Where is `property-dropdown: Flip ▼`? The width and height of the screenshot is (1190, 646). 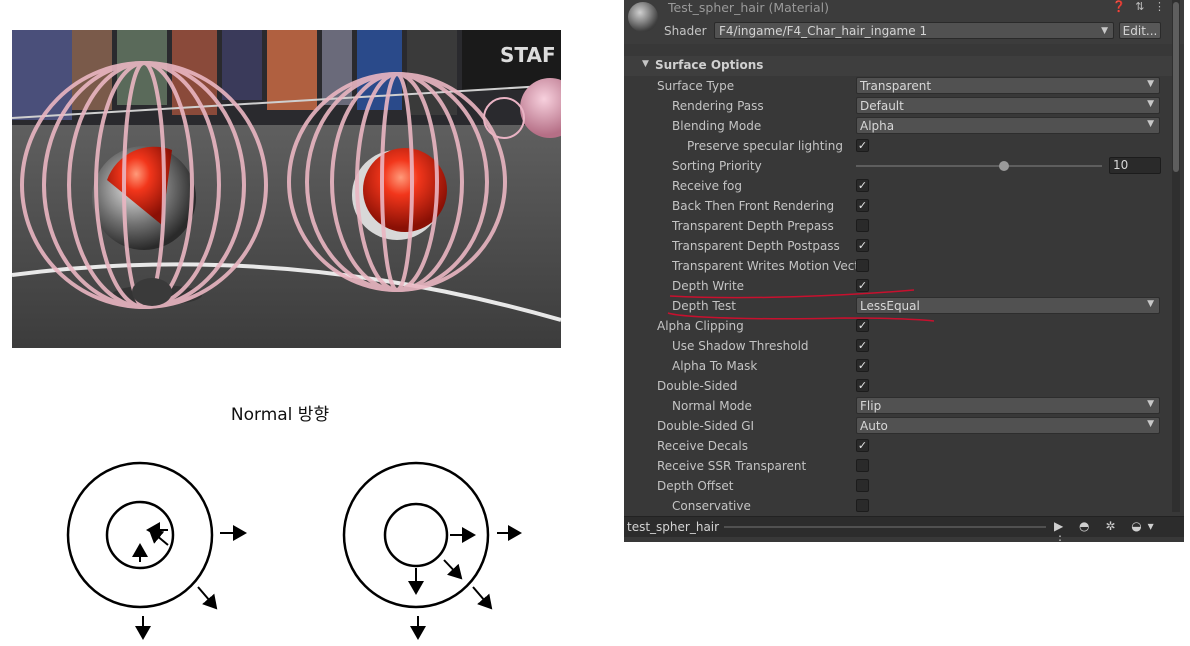
property-dropdown: Flip ▼ is located at coordinates (1008, 405).